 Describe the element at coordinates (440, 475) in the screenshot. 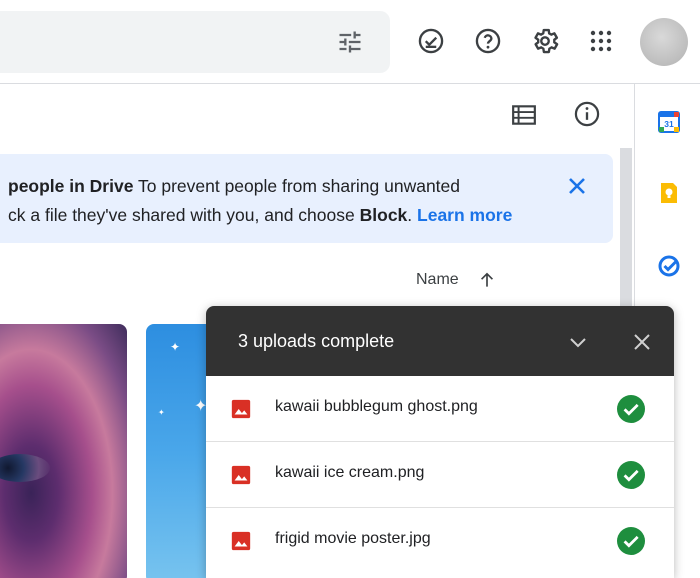

I see `upload-item: kawaii ice cream.png` at that location.